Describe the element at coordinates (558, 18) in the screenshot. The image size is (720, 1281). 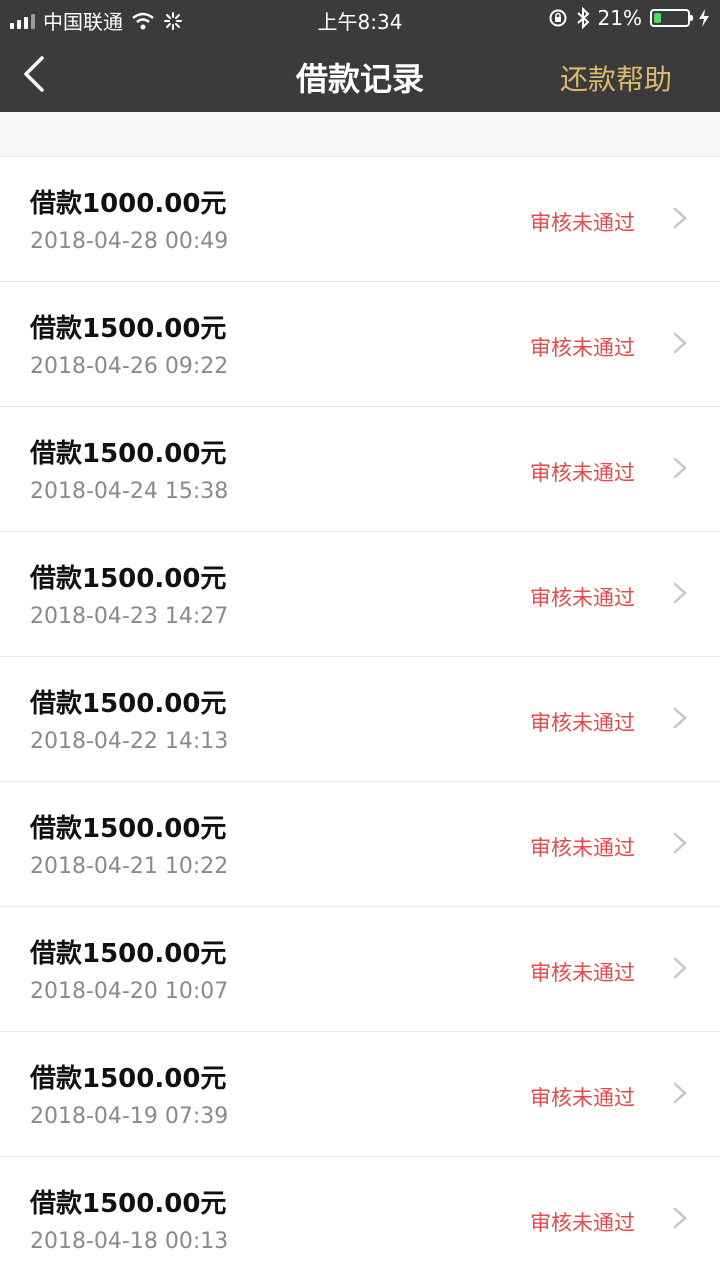
I see `rotation-lock-icon` at that location.